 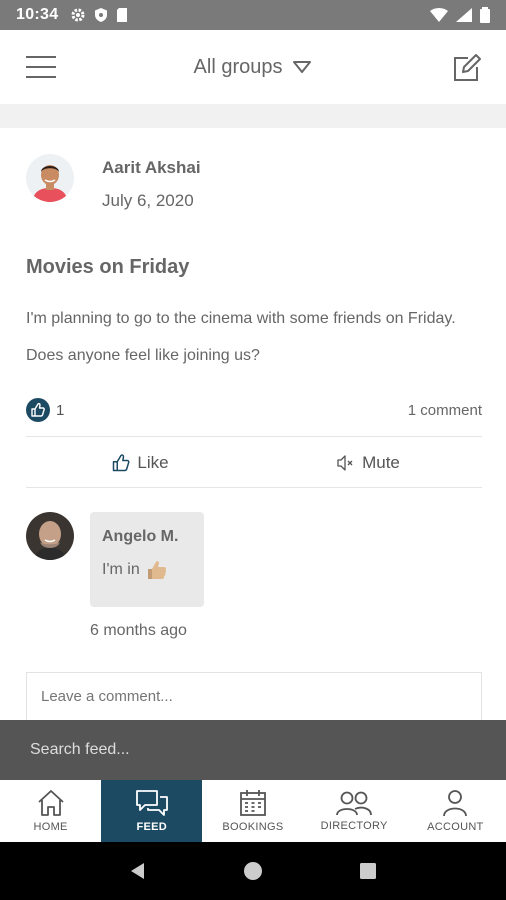 I want to click on author-avatar, so click(x=50, y=178).